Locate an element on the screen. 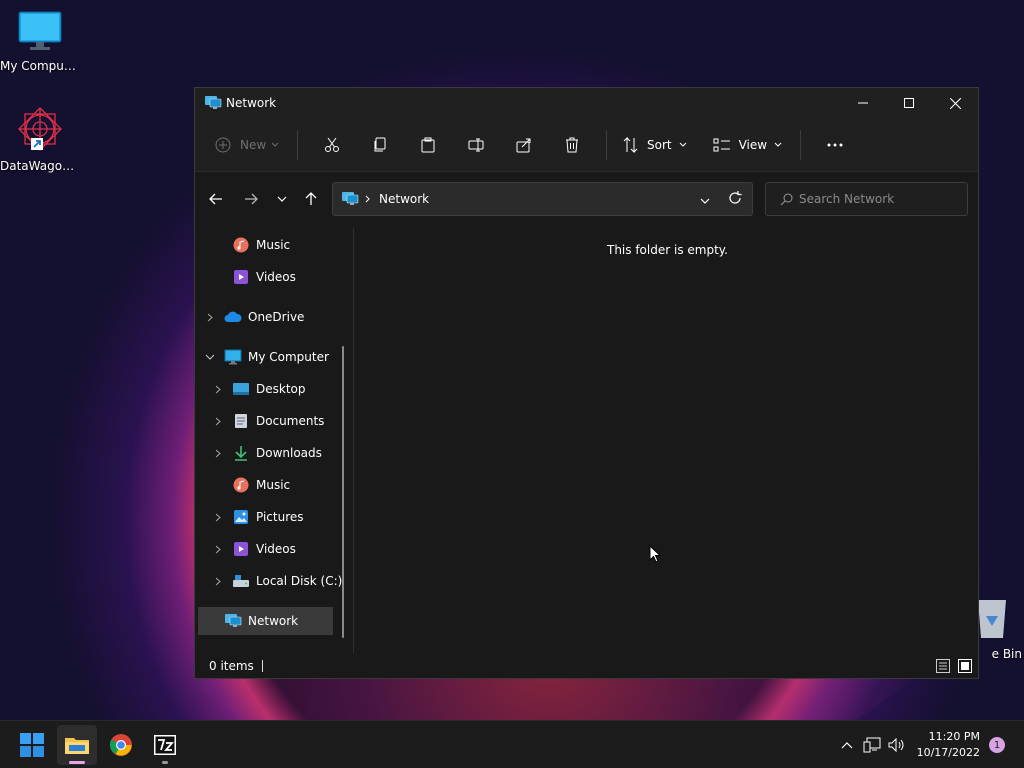 Image resolution: width=1024 pixels, height=768 pixels. cut-button is located at coordinates (332, 145).